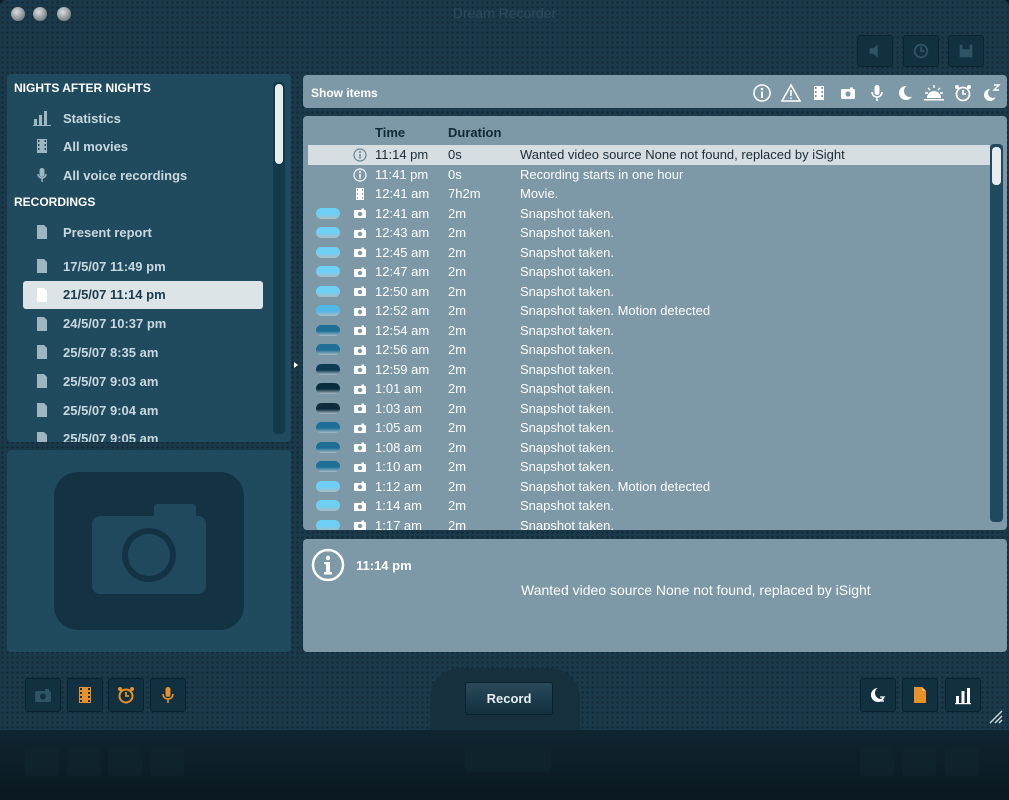 This screenshot has height=800, width=1009. I want to click on table-row: 11:41 pm 0s Recording starts in one hour, so click(649, 175).